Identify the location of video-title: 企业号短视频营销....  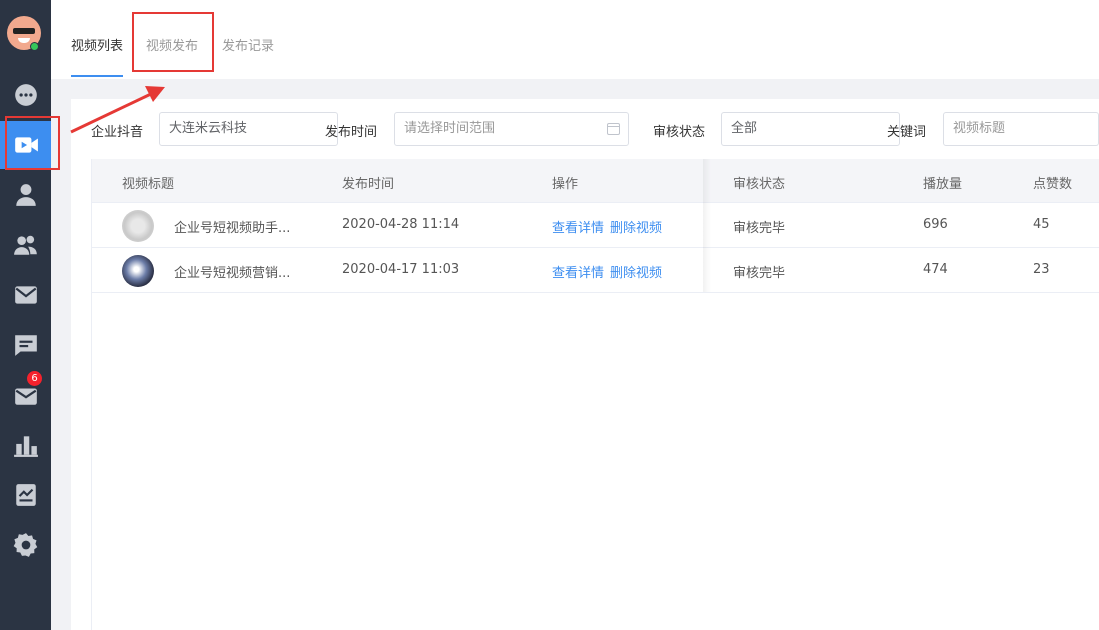
(232, 271).